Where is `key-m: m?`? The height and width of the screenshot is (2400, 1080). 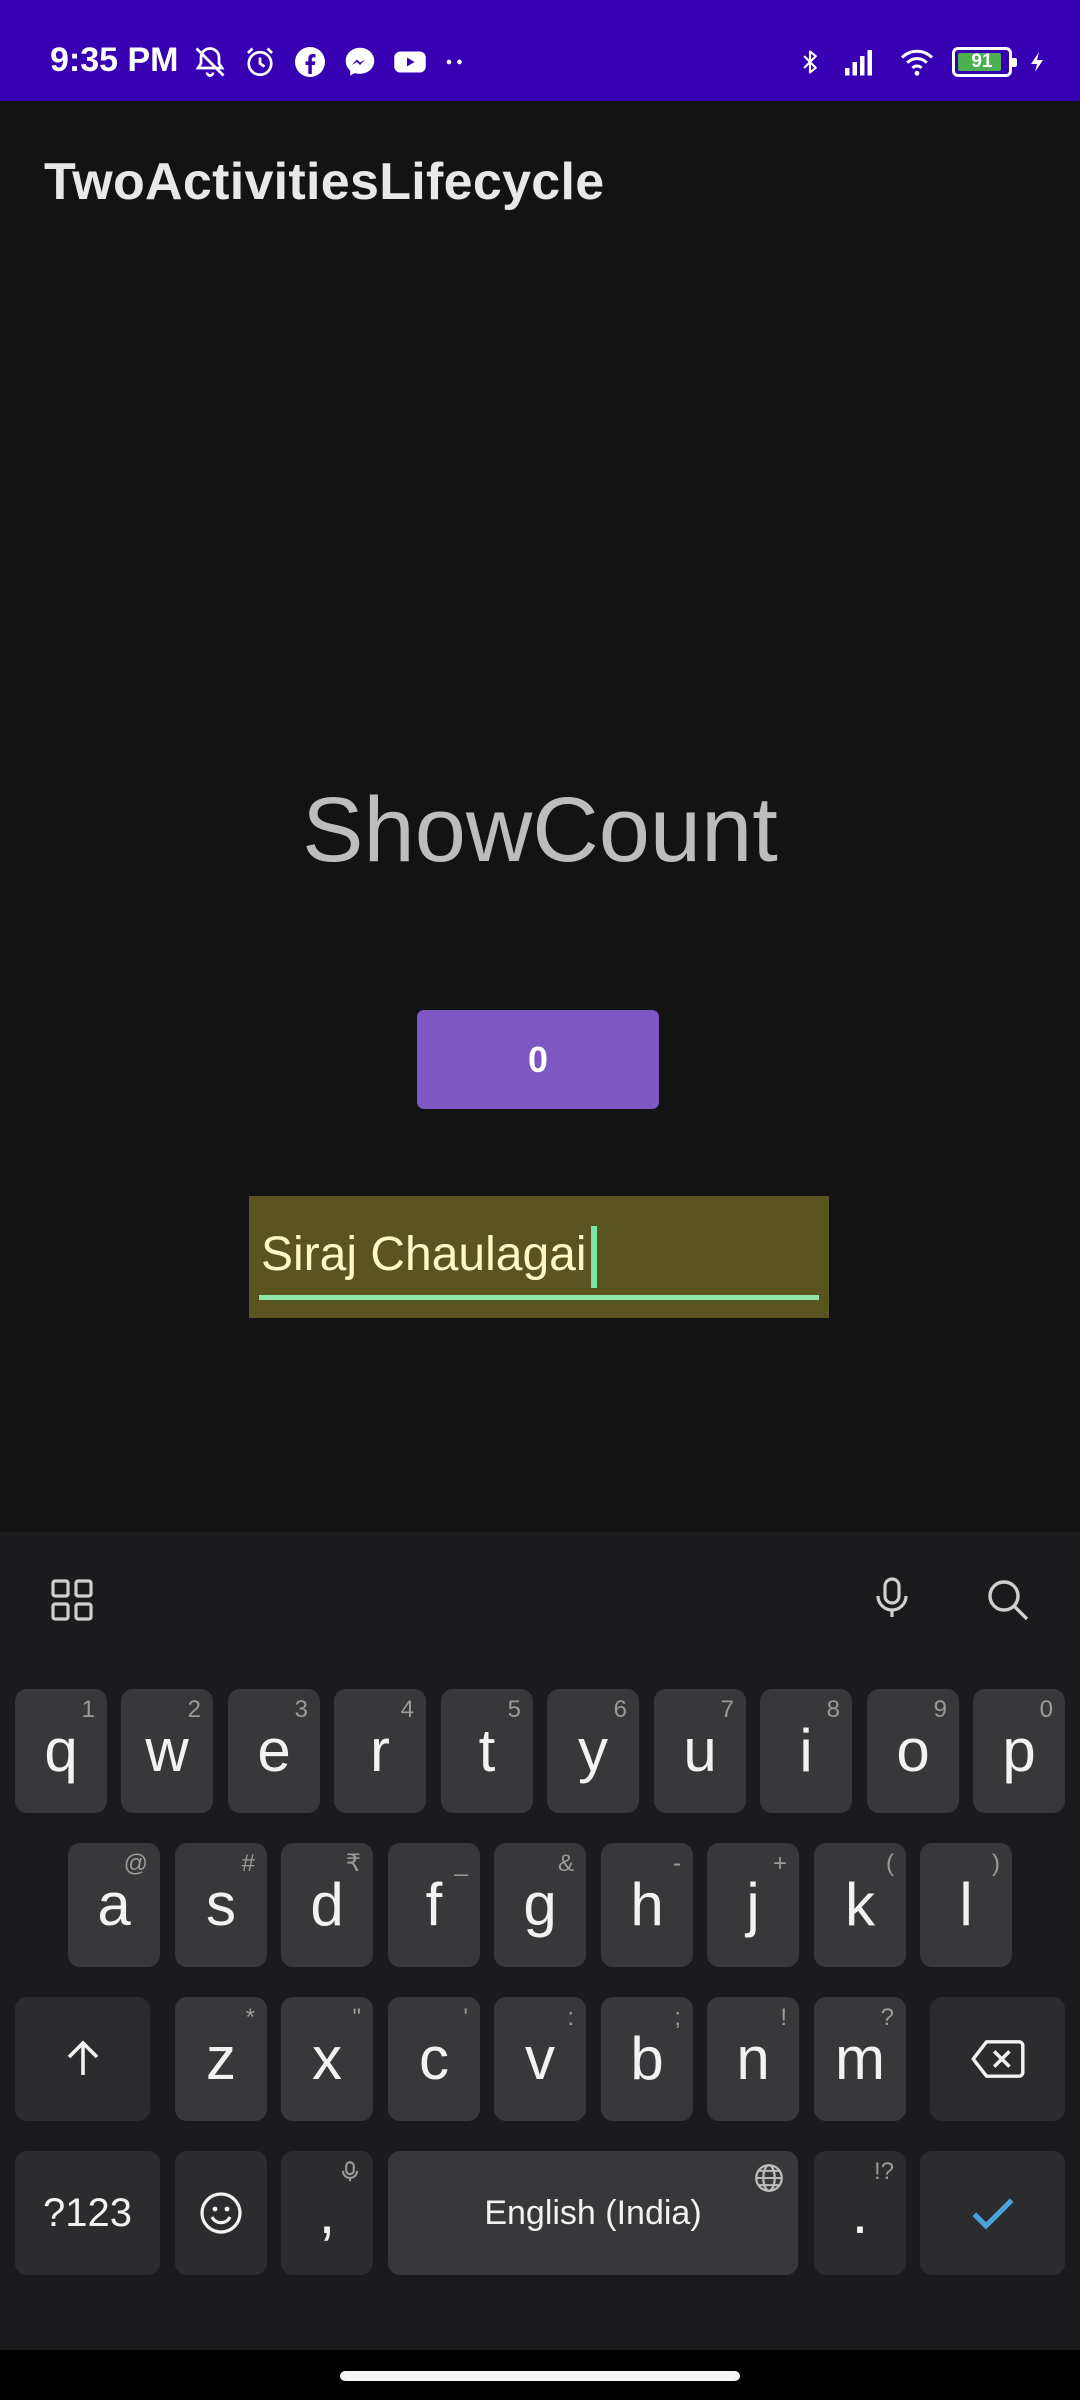 key-m: m? is located at coordinates (860, 2059).